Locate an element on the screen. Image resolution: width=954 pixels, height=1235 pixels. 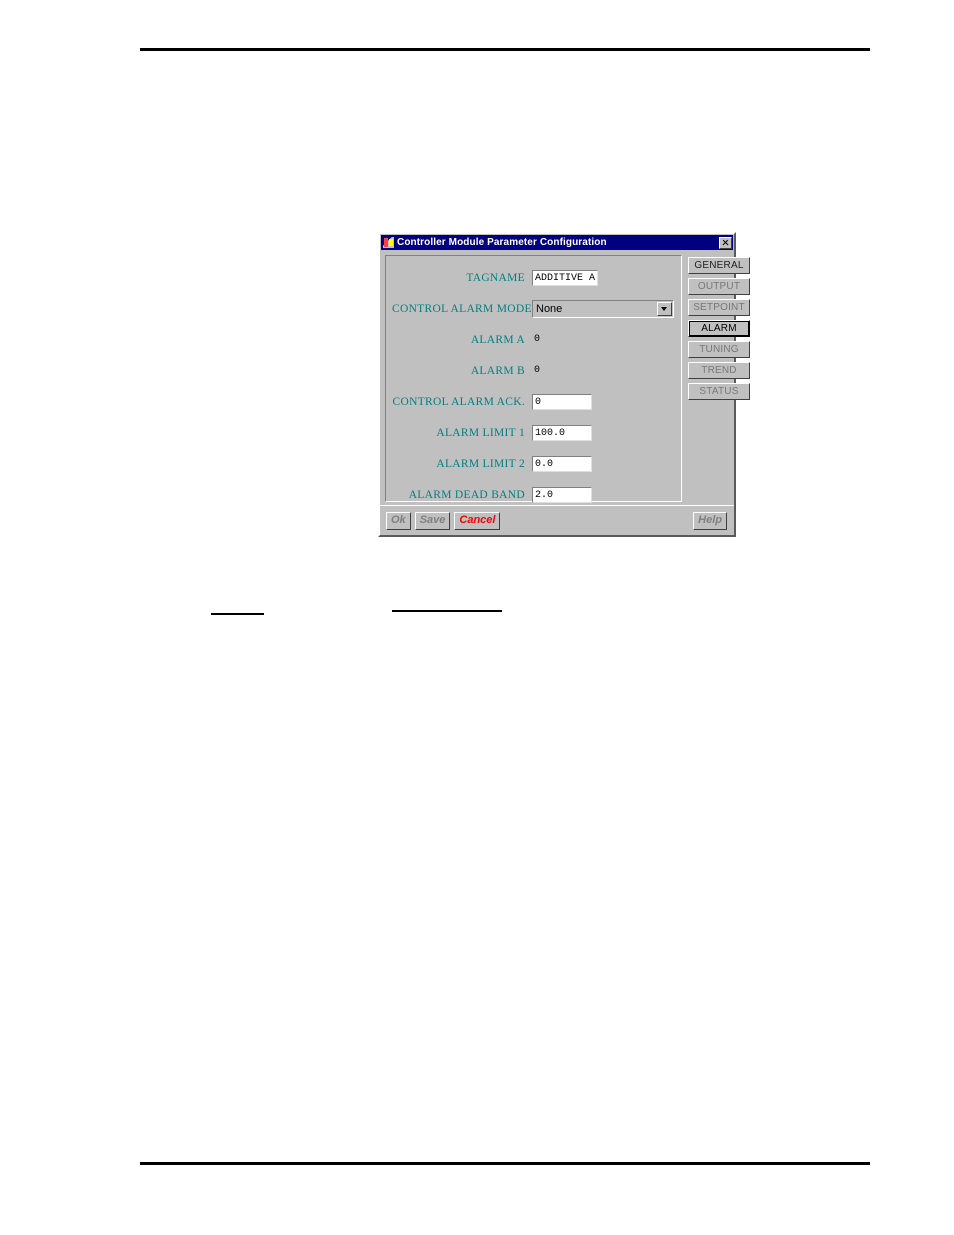
label-tagname: TAGNAME is located at coordinates (495, 277).